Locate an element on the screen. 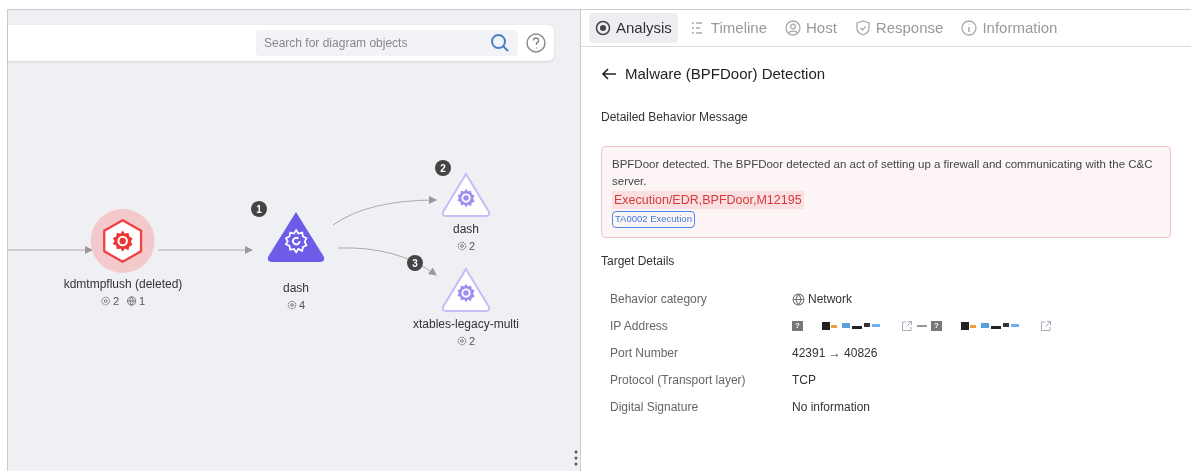  field-label: Protocol (Transport layer) is located at coordinates (678, 380).